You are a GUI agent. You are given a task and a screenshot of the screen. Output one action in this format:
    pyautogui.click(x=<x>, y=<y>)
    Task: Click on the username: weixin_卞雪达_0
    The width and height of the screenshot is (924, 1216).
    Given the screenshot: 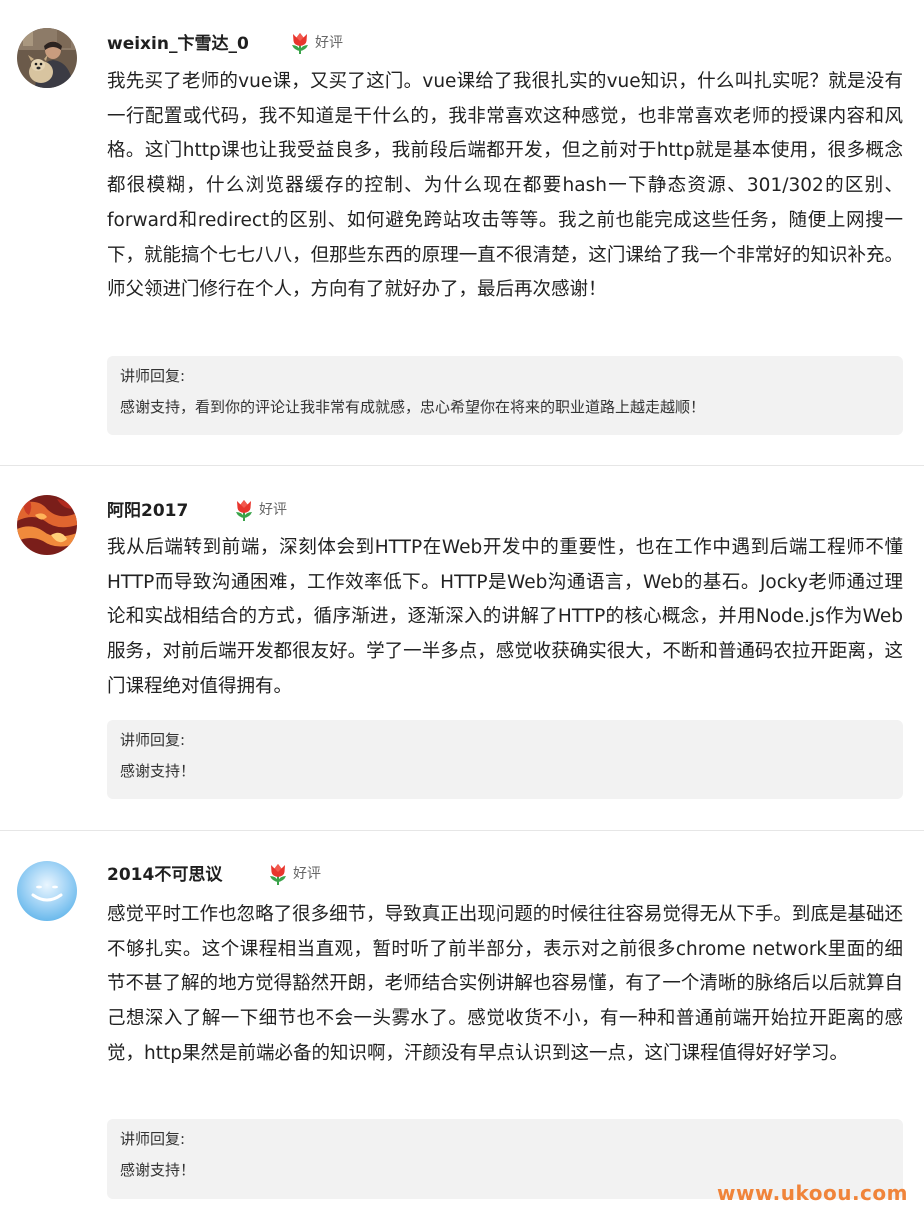 What is the action you would take?
    pyautogui.click(x=178, y=44)
    